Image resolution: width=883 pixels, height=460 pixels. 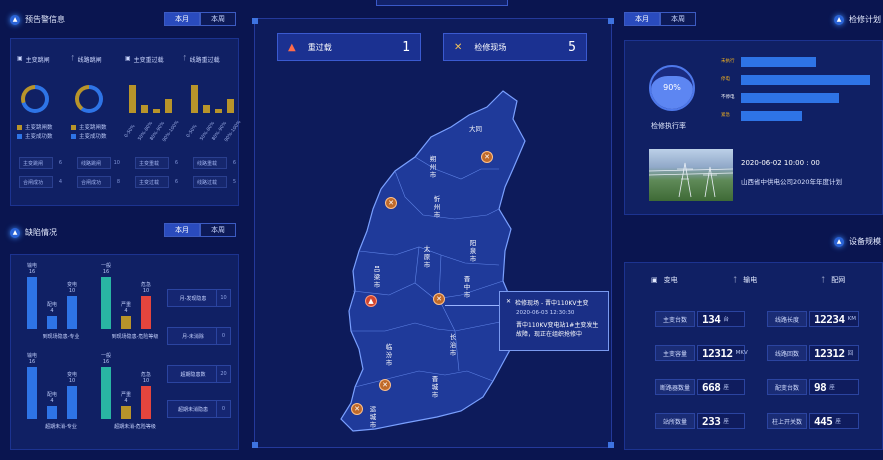 I want to click on power-tower-icon, so click(x=691, y=180).